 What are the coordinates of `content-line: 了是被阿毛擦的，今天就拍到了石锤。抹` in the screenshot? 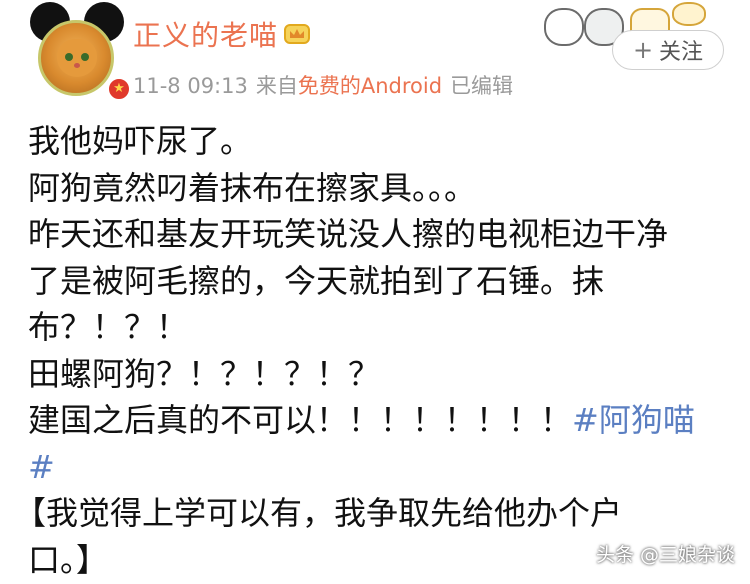 It's located at (316, 280).